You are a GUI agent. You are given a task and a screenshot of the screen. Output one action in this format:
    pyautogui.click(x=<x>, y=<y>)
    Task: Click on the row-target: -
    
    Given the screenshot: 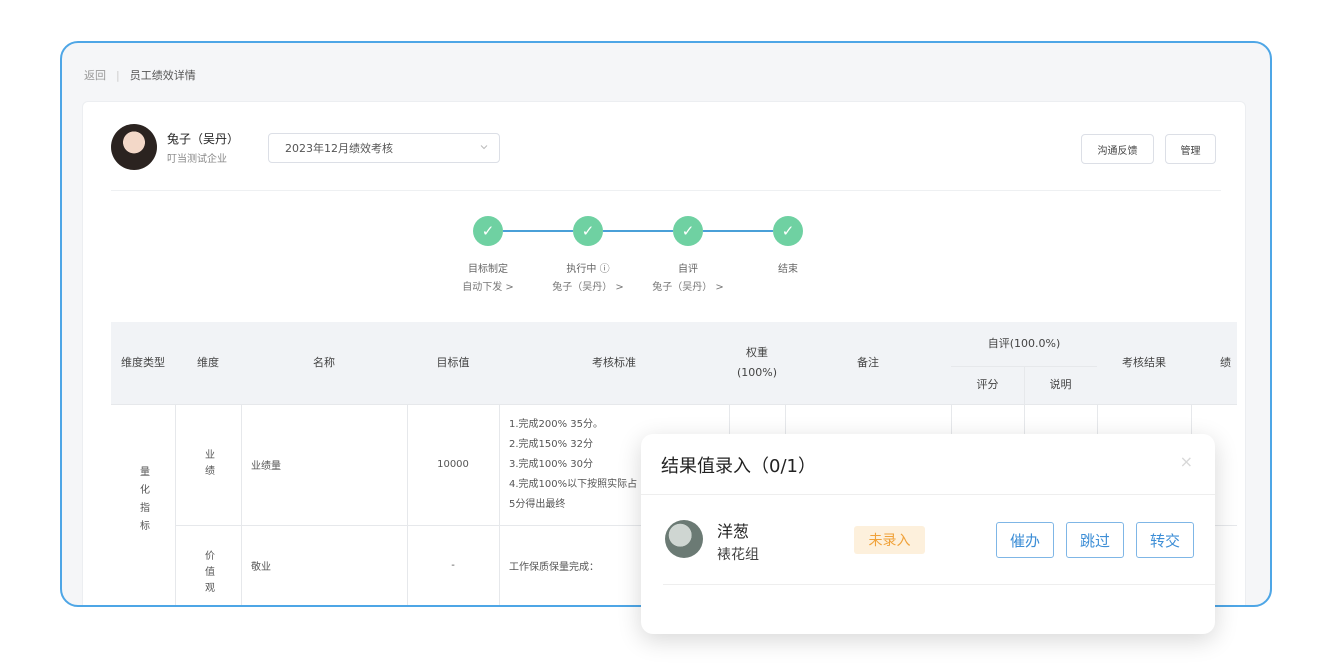 What is the action you would take?
    pyautogui.click(x=453, y=565)
    